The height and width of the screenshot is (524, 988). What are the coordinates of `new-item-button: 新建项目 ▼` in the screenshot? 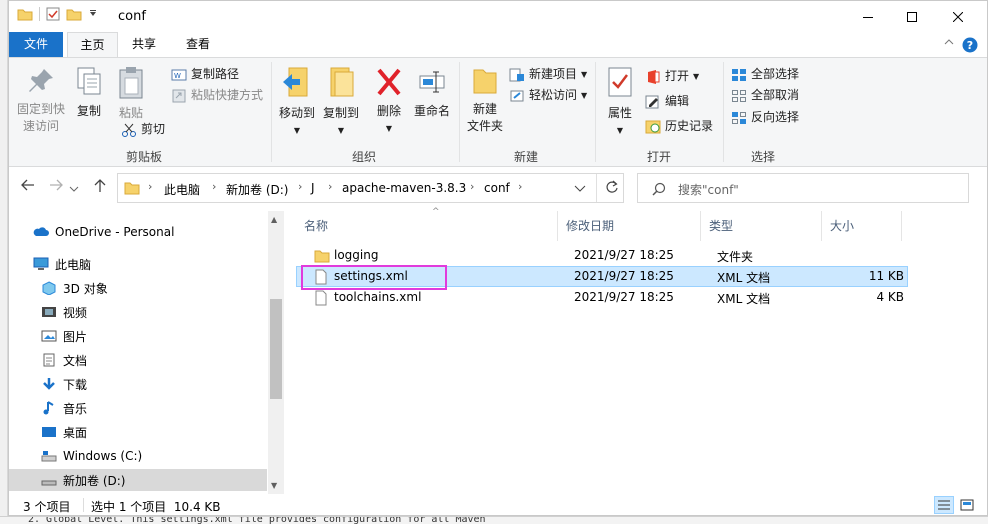 It's located at (548, 74).